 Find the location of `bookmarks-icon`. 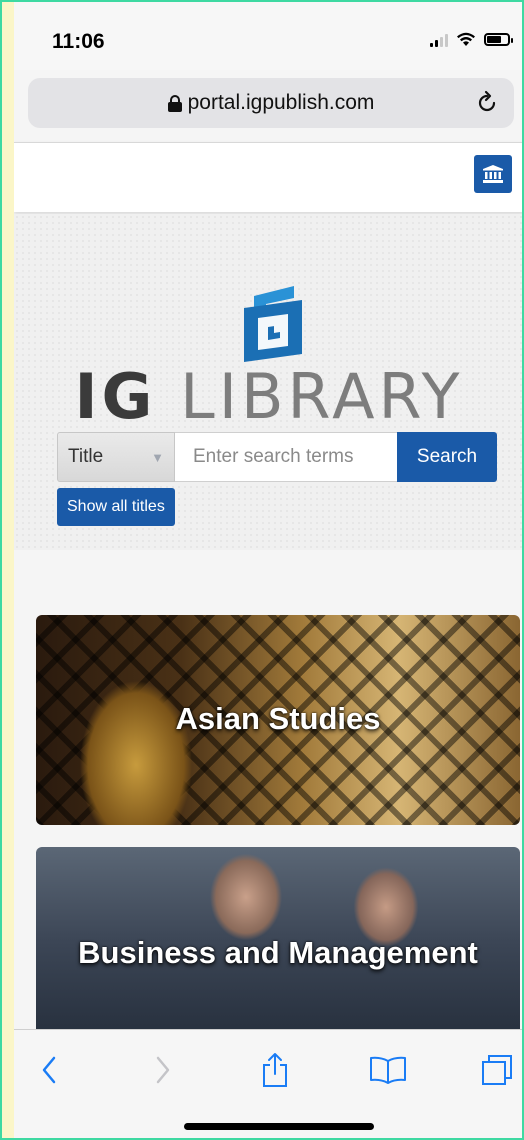

bookmarks-icon is located at coordinates (388, 1070).